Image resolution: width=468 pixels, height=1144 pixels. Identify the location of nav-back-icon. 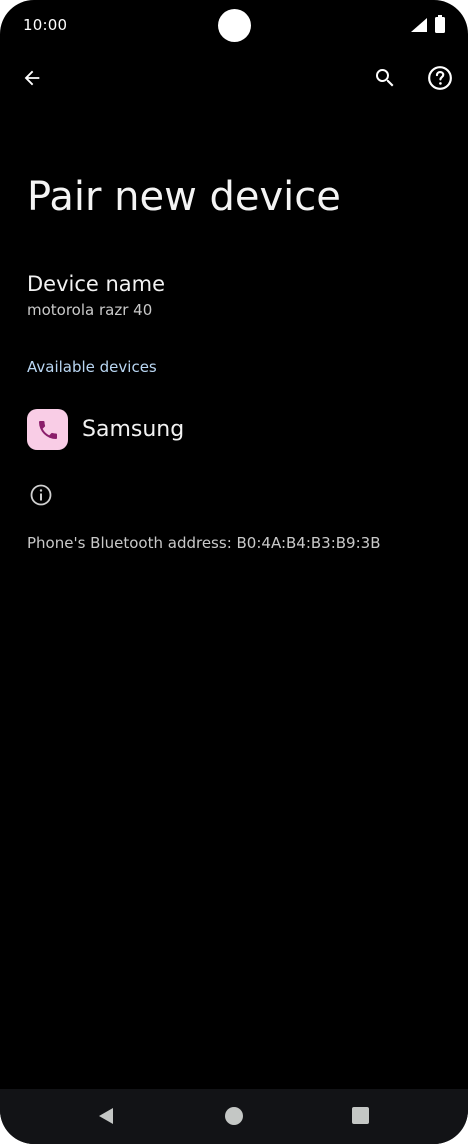
(106, 1116).